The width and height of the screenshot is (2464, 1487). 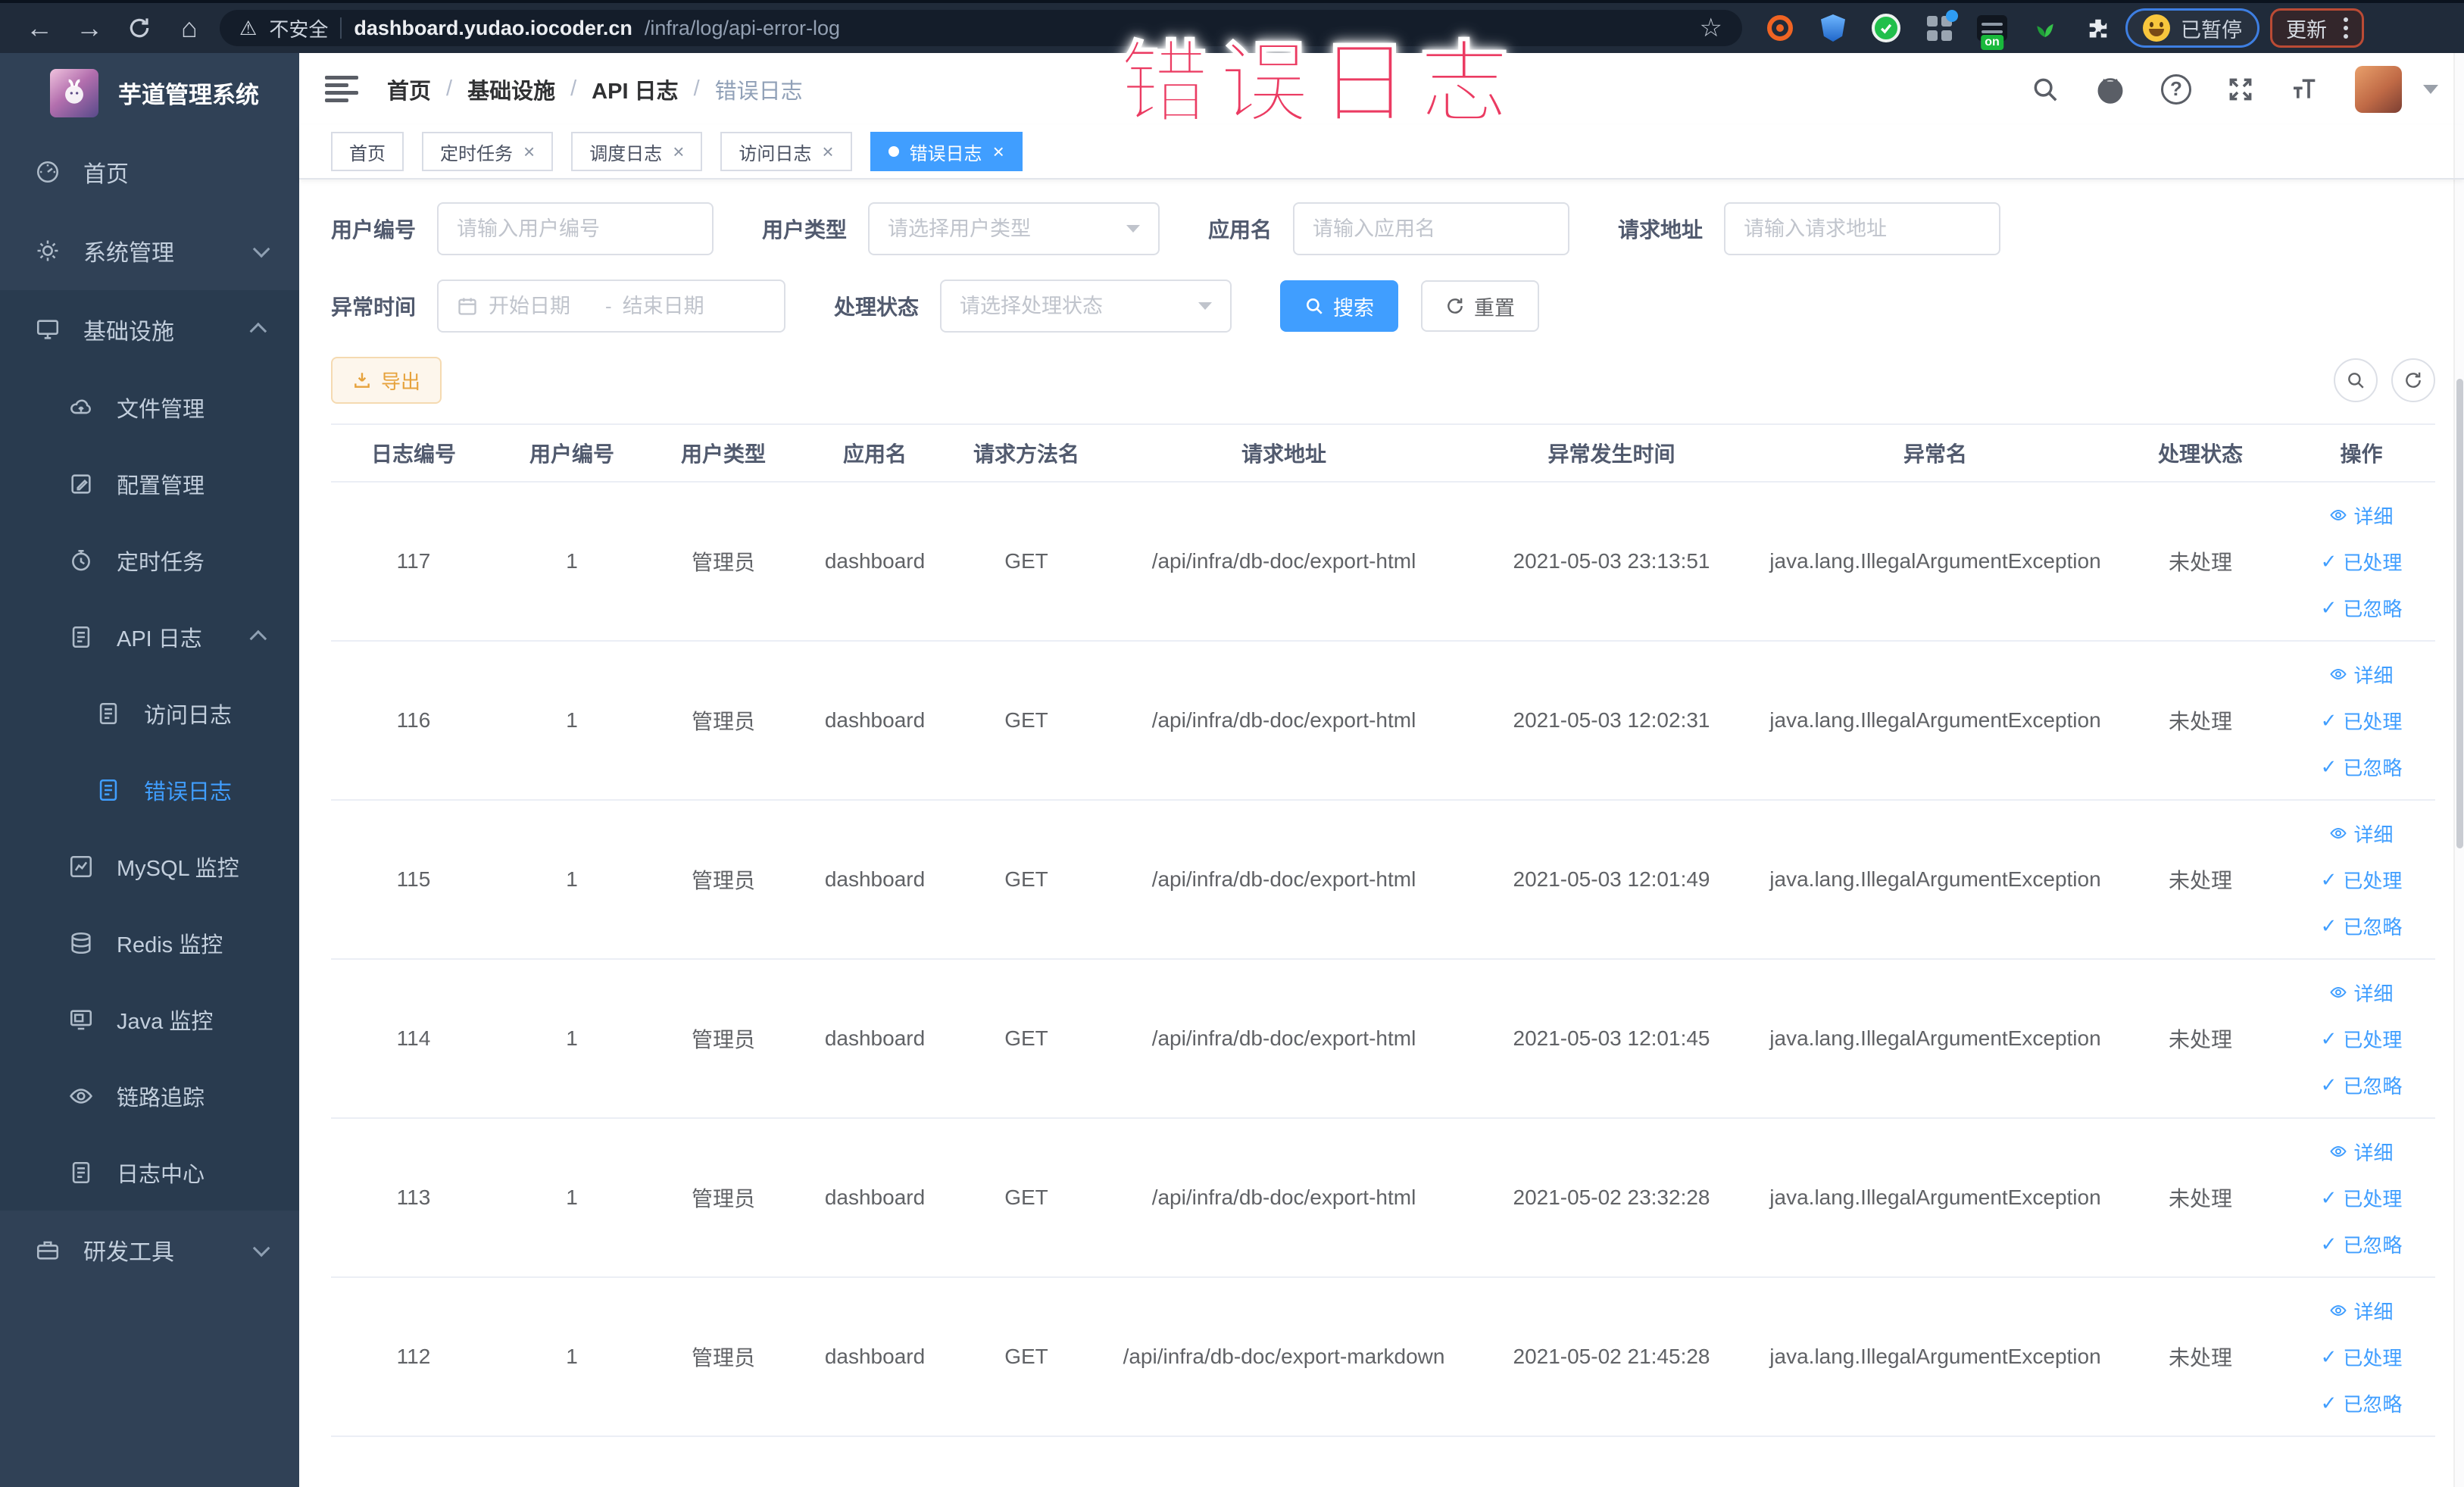 What do you see at coordinates (1661, 230) in the screenshot?
I see `request-url-label: 请求地址` at bounding box center [1661, 230].